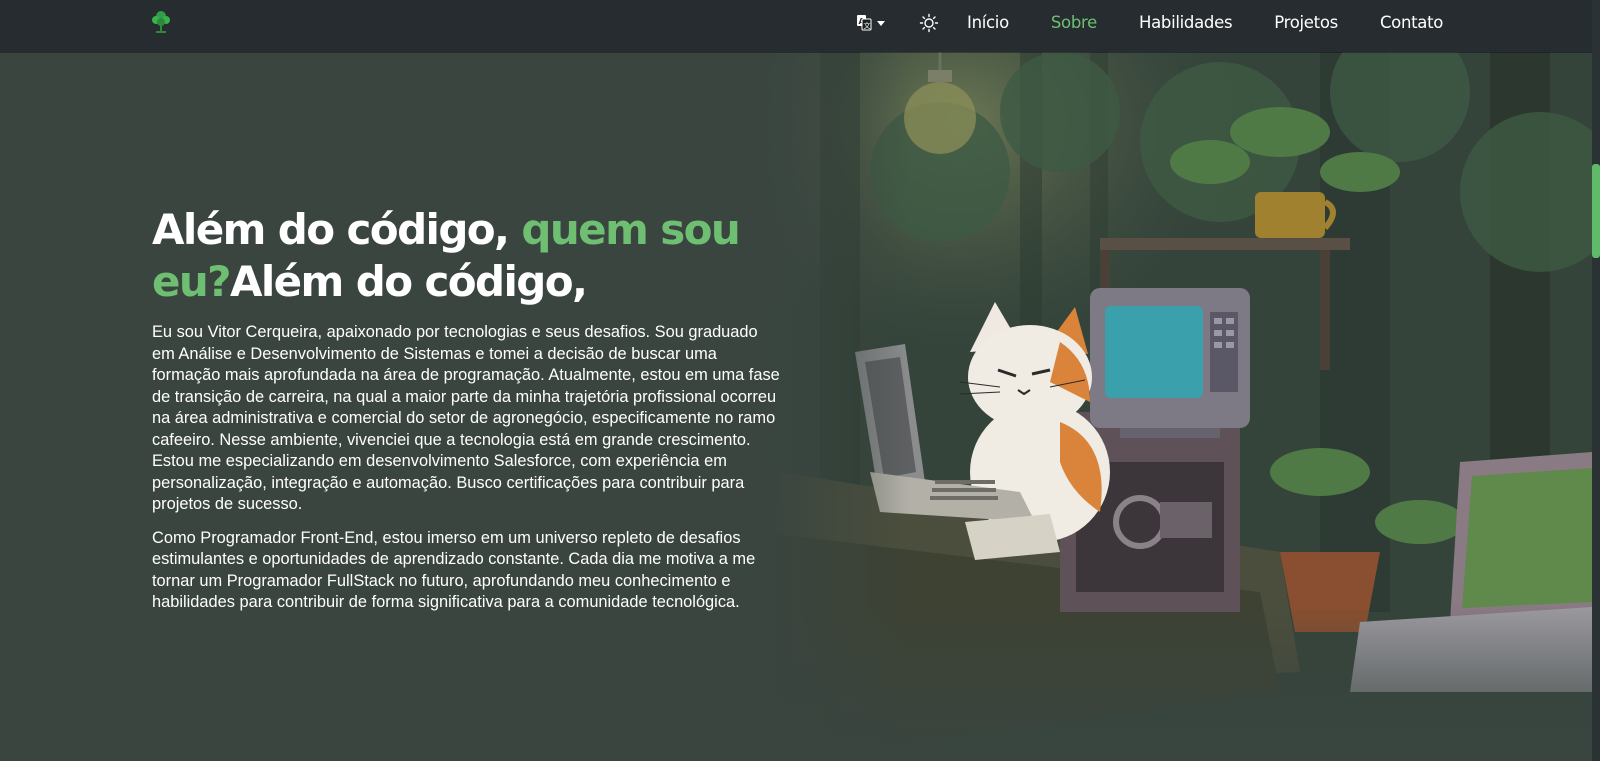 This screenshot has height=761, width=1600. Describe the element at coordinates (408, 281) in the screenshot. I see `title-part2: Além do código,` at that location.